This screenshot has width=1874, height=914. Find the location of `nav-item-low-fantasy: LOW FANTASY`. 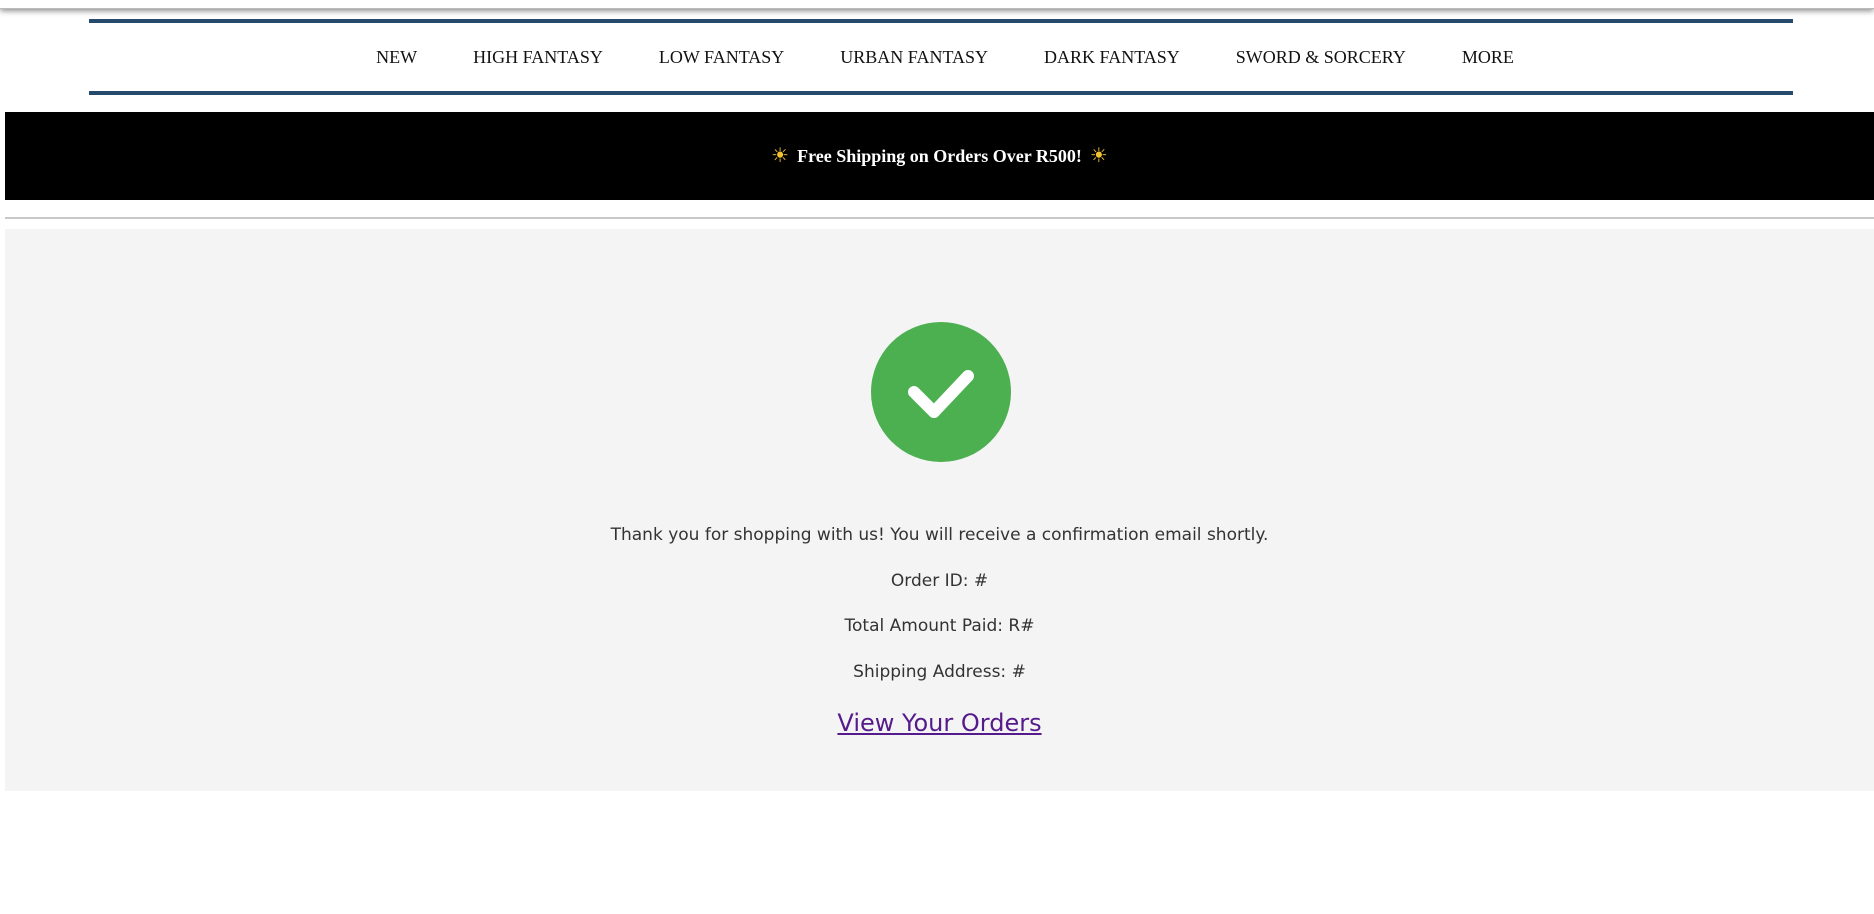

nav-item-low-fantasy: LOW FANTASY is located at coordinates (721, 57).